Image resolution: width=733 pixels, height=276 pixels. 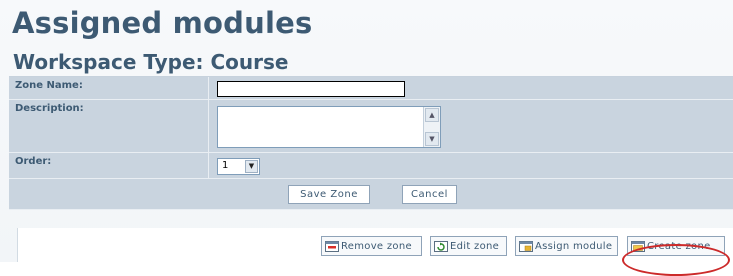 I want to click on chevron-down-icon: ▼, so click(x=251, y=166).